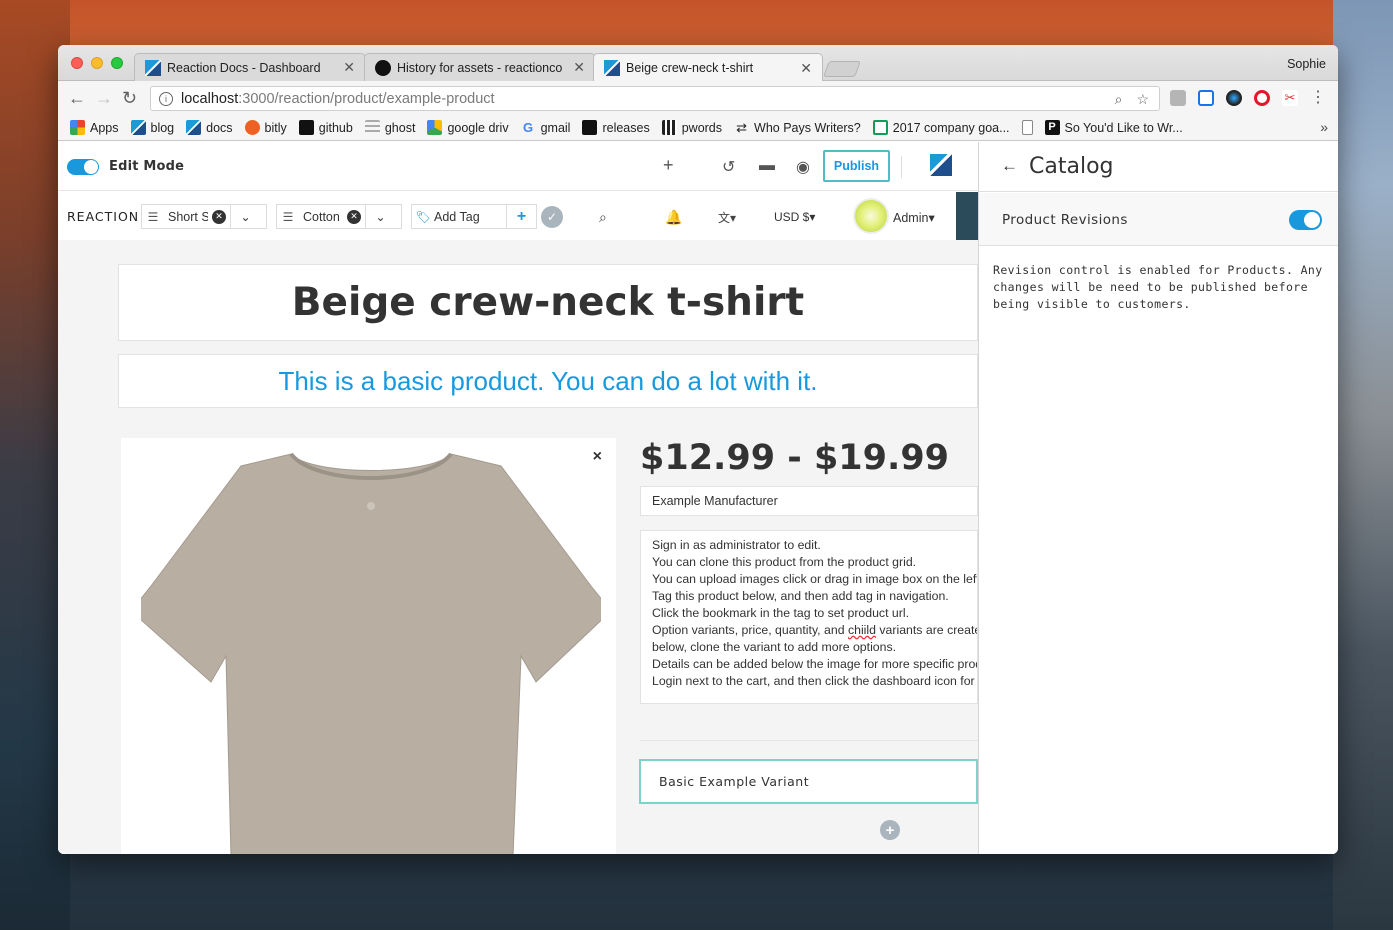 The height and width of the screenshot is (930, 1393). I want to click on bookmark-apps: Apps, so click(94, 127).